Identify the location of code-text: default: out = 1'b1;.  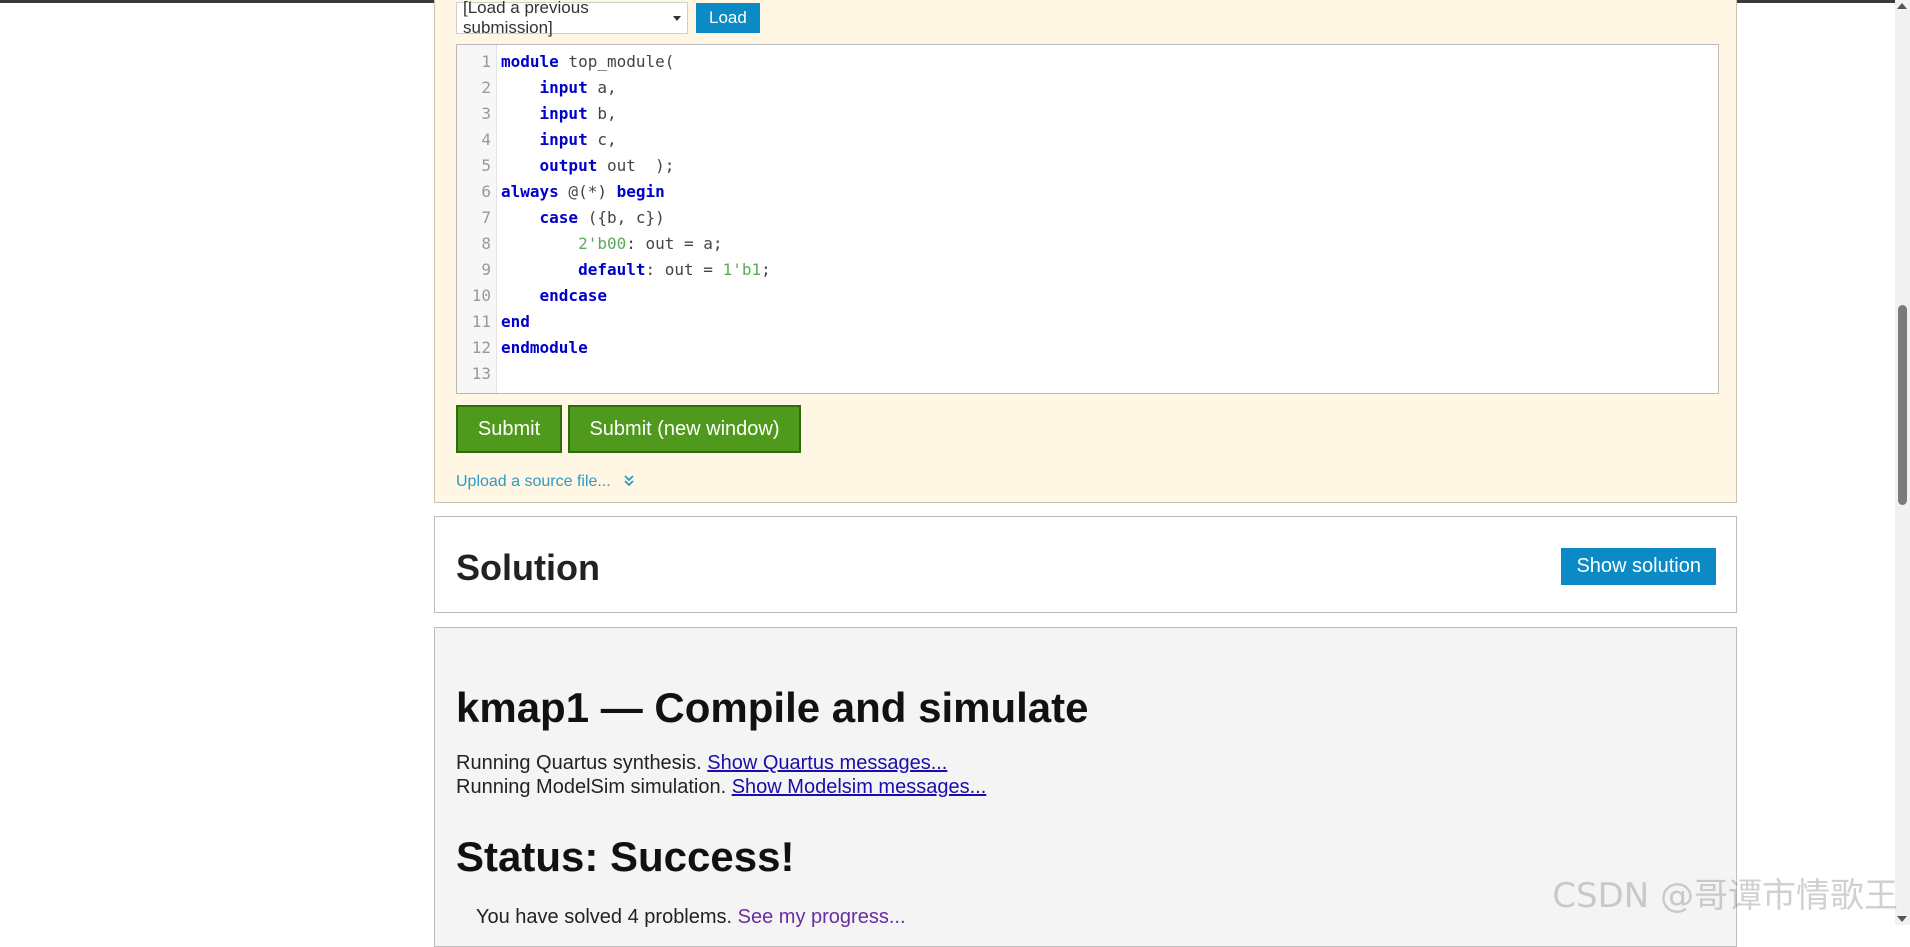
(636, 270).